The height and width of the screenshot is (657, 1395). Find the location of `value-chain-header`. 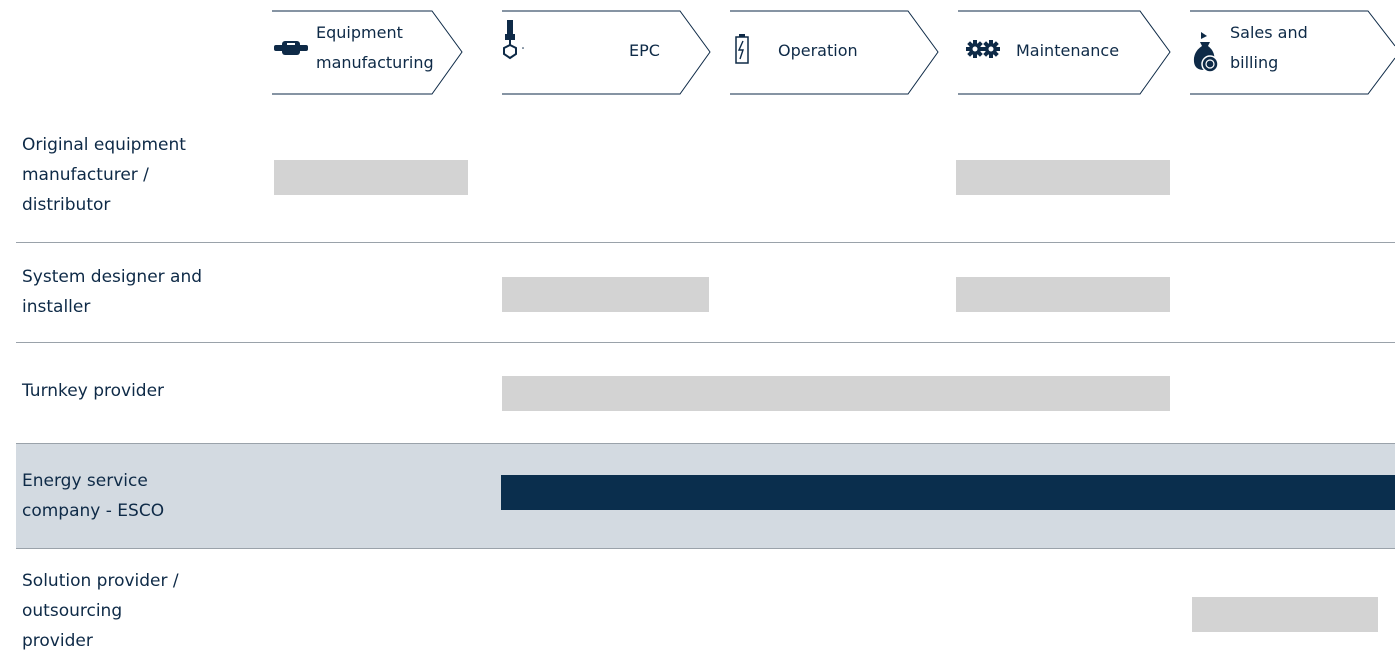

value-chain-header is located at coordinates (833, 52).